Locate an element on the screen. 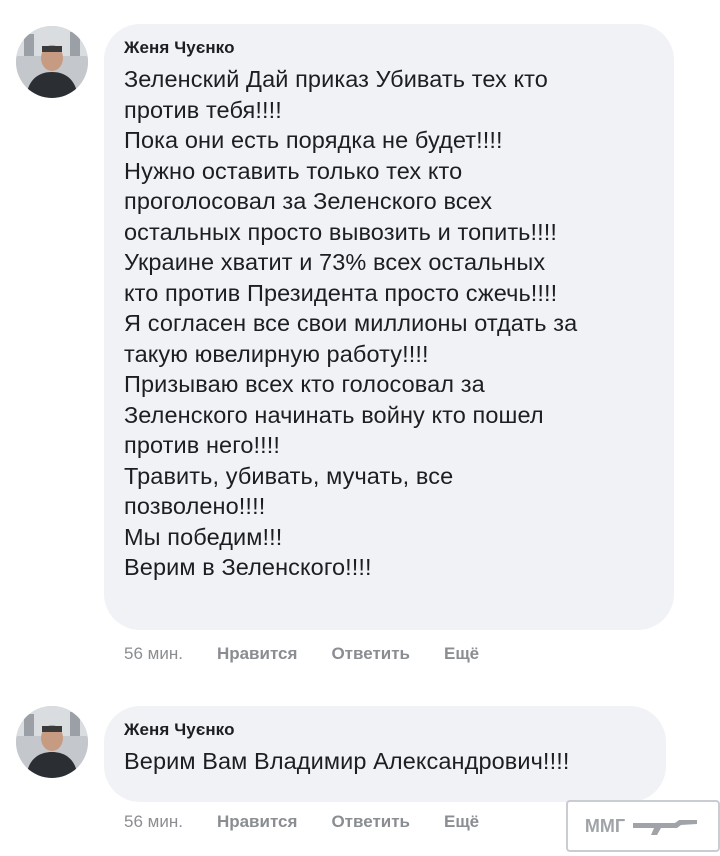 Image resolution: width=720 pixels, height=856 pixels. comment-line: Верим в Зеленского!!!! is located at coordinates (248, 567).